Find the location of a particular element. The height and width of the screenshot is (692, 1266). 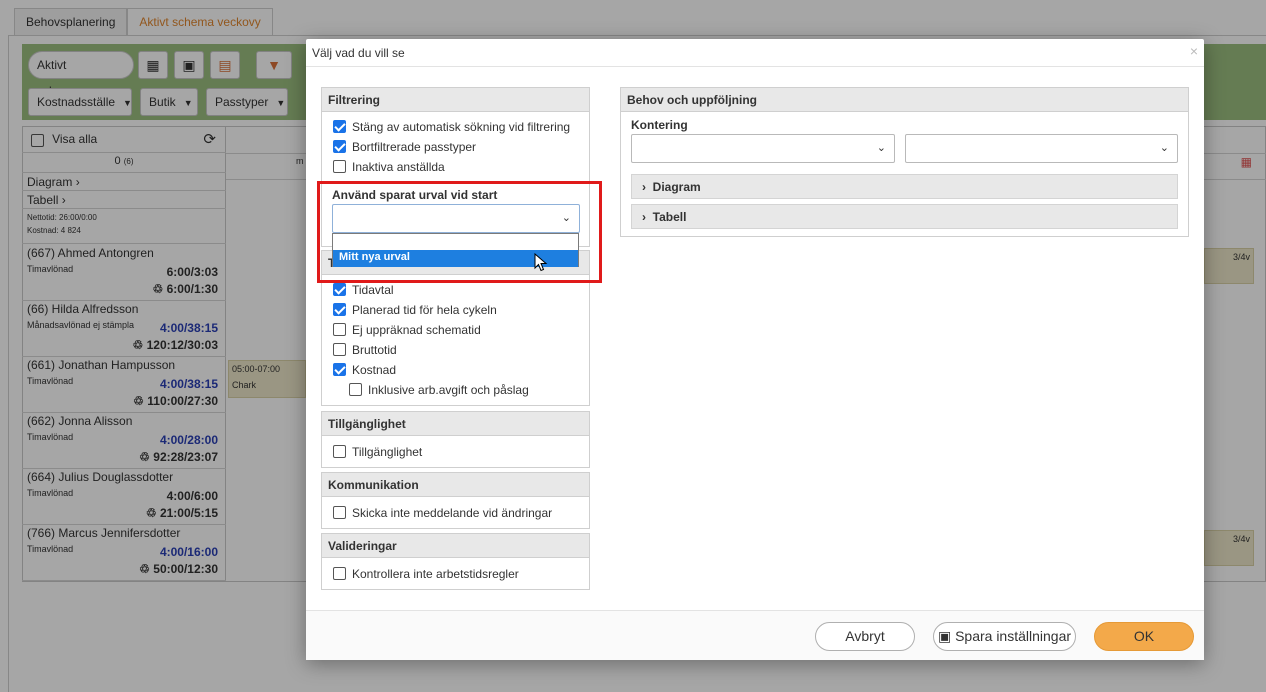

option-filtered-shift-types: Bortfiltrerade passtyper is located at coordinates (404, 147).